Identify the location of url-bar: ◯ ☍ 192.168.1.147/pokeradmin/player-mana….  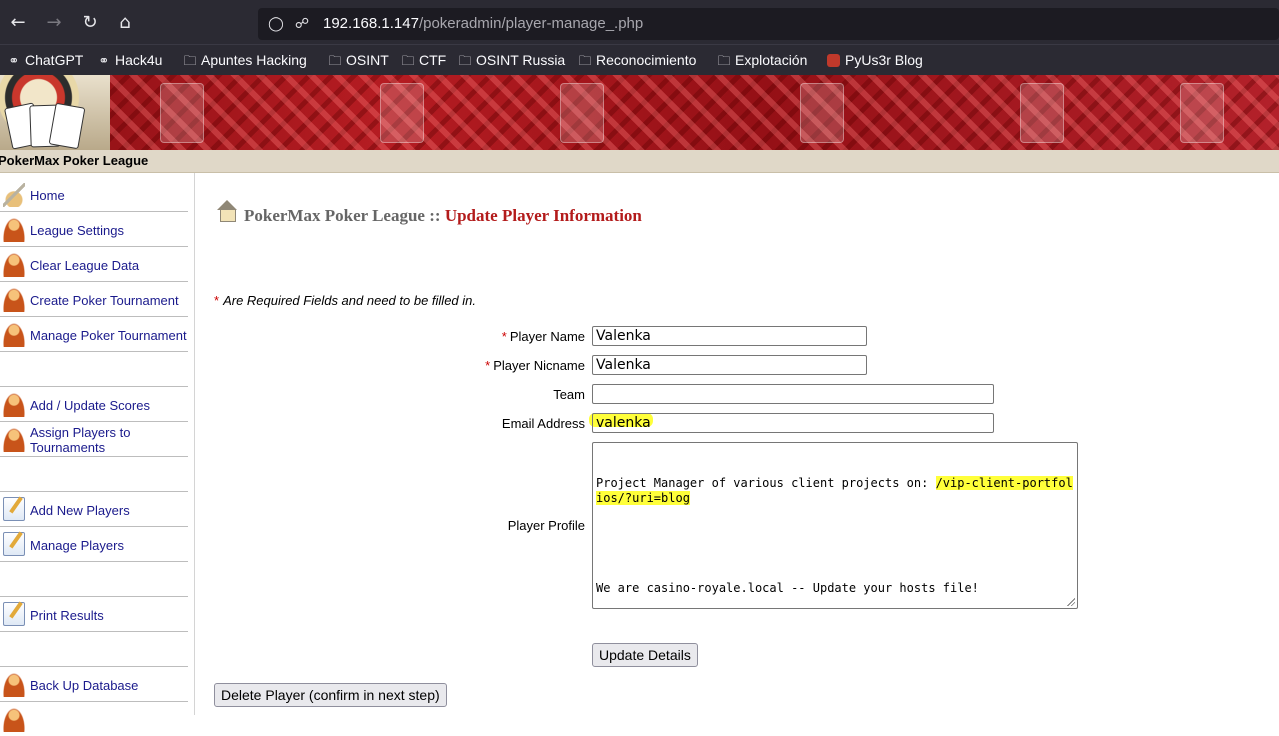
(768, 24).